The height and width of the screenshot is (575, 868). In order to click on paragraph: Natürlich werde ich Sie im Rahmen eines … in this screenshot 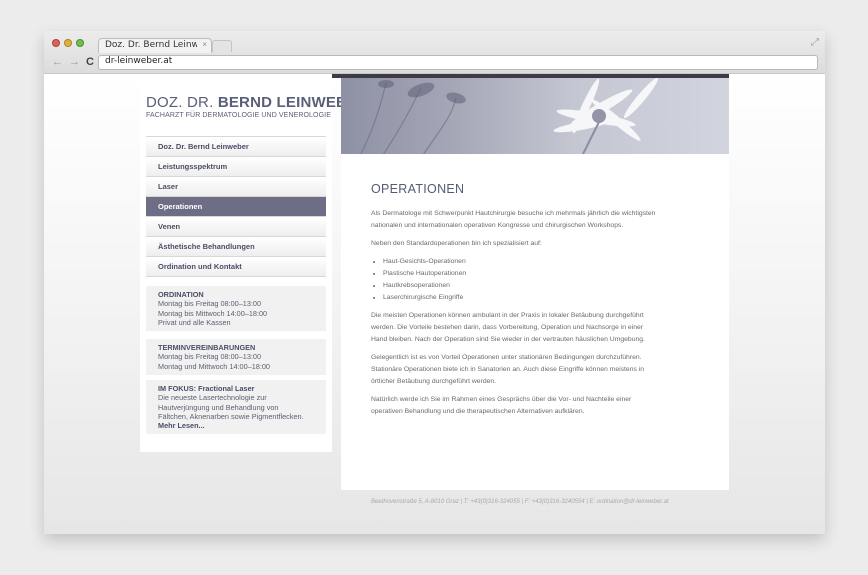, I will do `click(501, 405)`.